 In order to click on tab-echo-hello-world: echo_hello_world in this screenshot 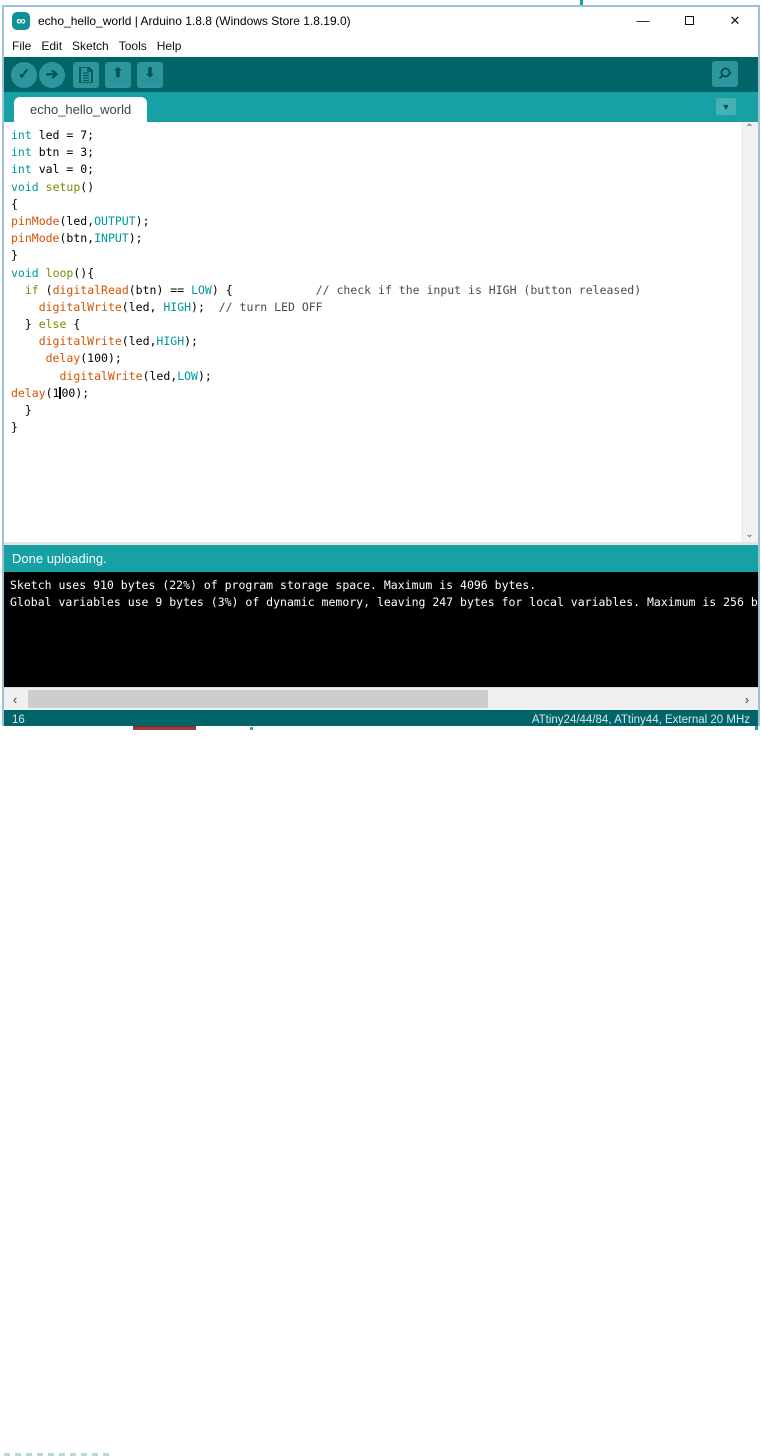, I will do `click(81, 109)`.